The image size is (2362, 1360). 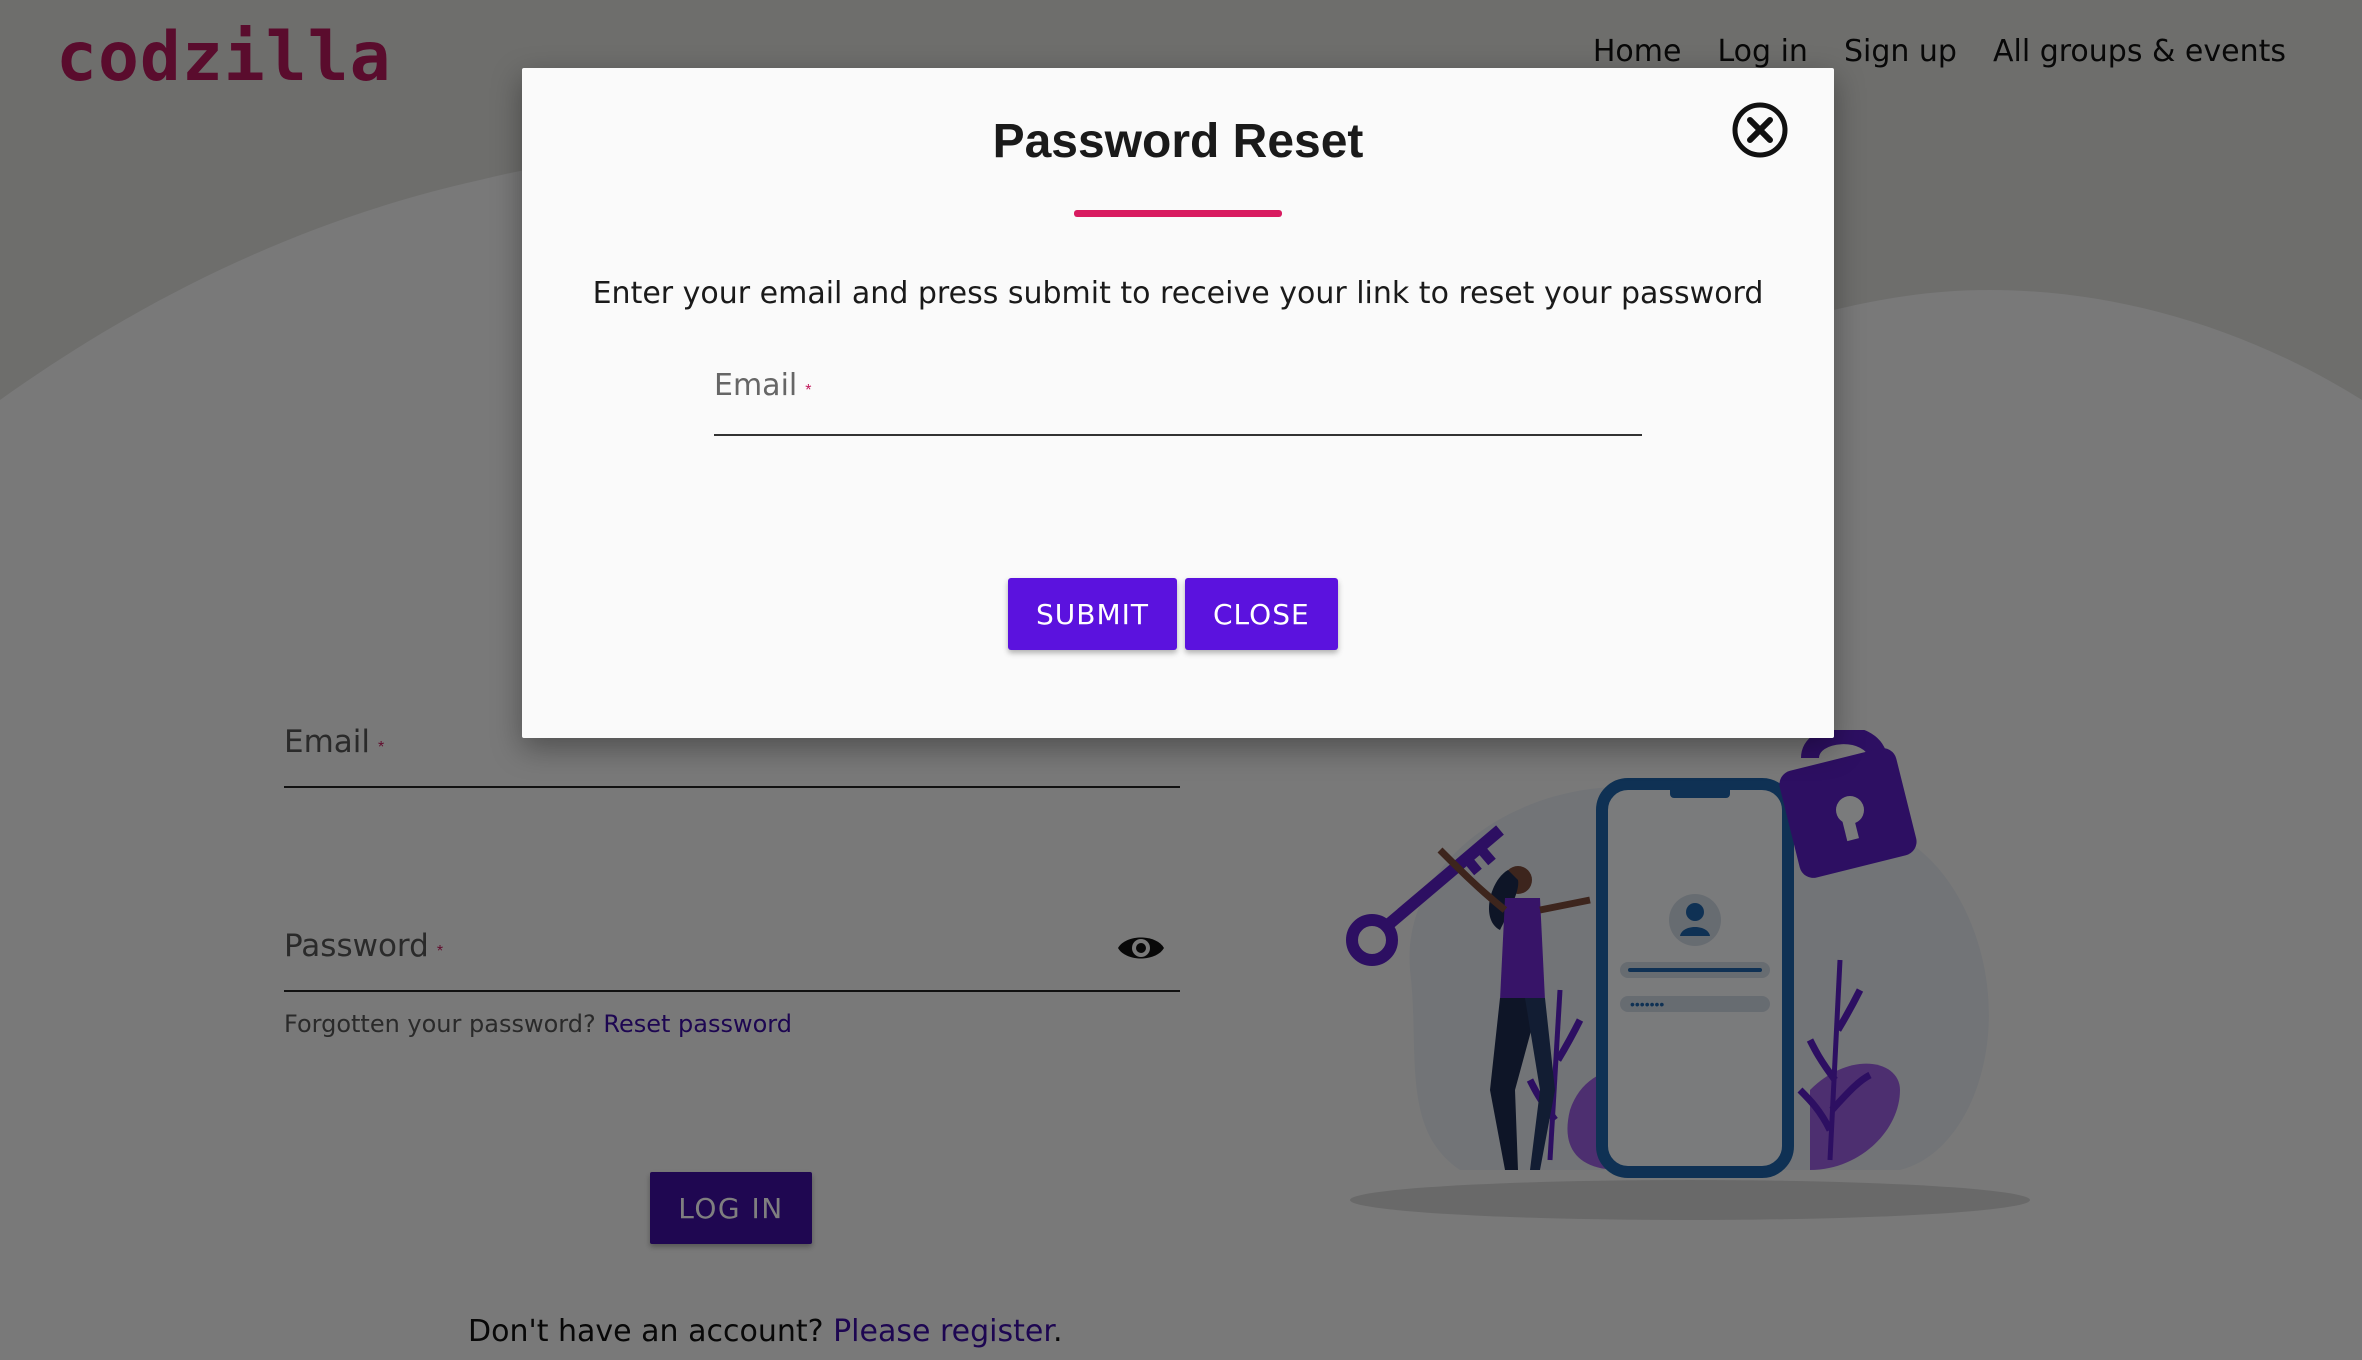 I want to click on modal-actions: SUBMIT CLOSE, so click(x=1173, y=614).